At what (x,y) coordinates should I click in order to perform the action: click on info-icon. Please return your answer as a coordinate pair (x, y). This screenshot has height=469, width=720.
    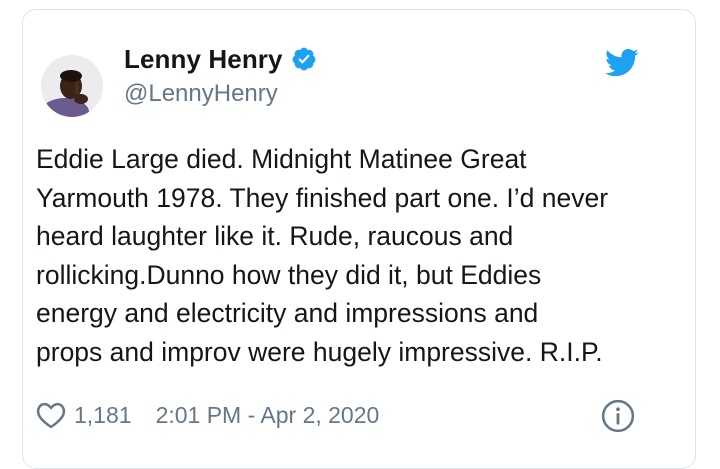
    Looking at the image, I should click on (618, 416).